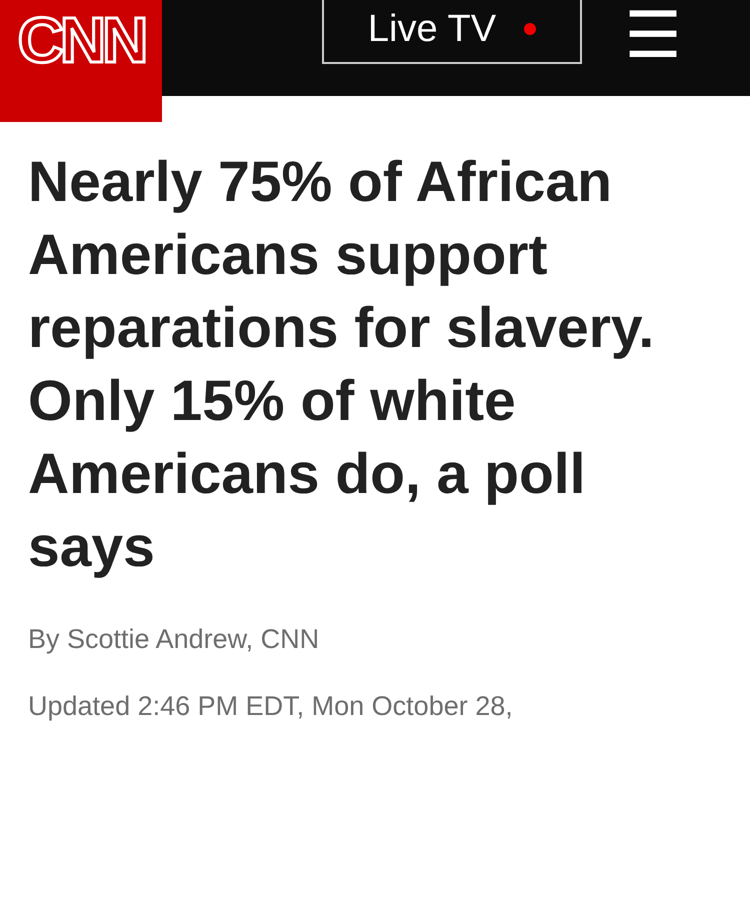 The image size is (750, 900). I want to click on live-tv-button: Live TV, so click(452, 32).